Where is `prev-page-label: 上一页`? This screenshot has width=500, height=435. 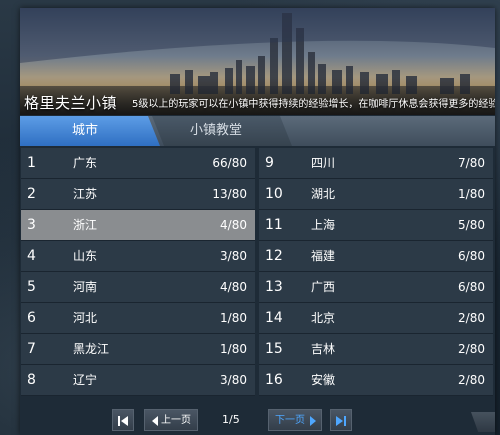
prev-page-label: 上一页 is located at coordinates (176, 420).